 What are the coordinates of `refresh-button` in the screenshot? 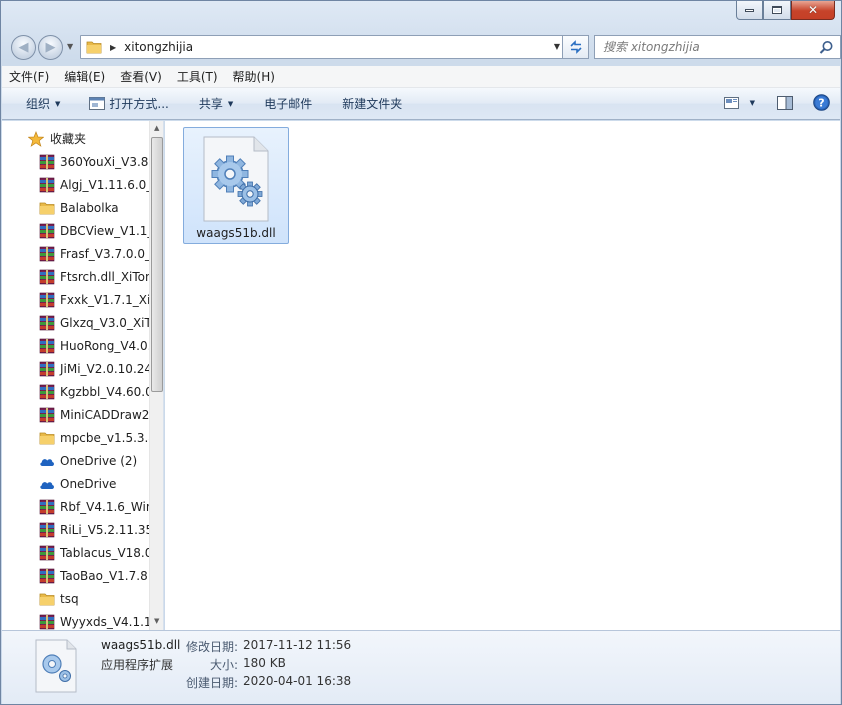 It's located at (575, 47).